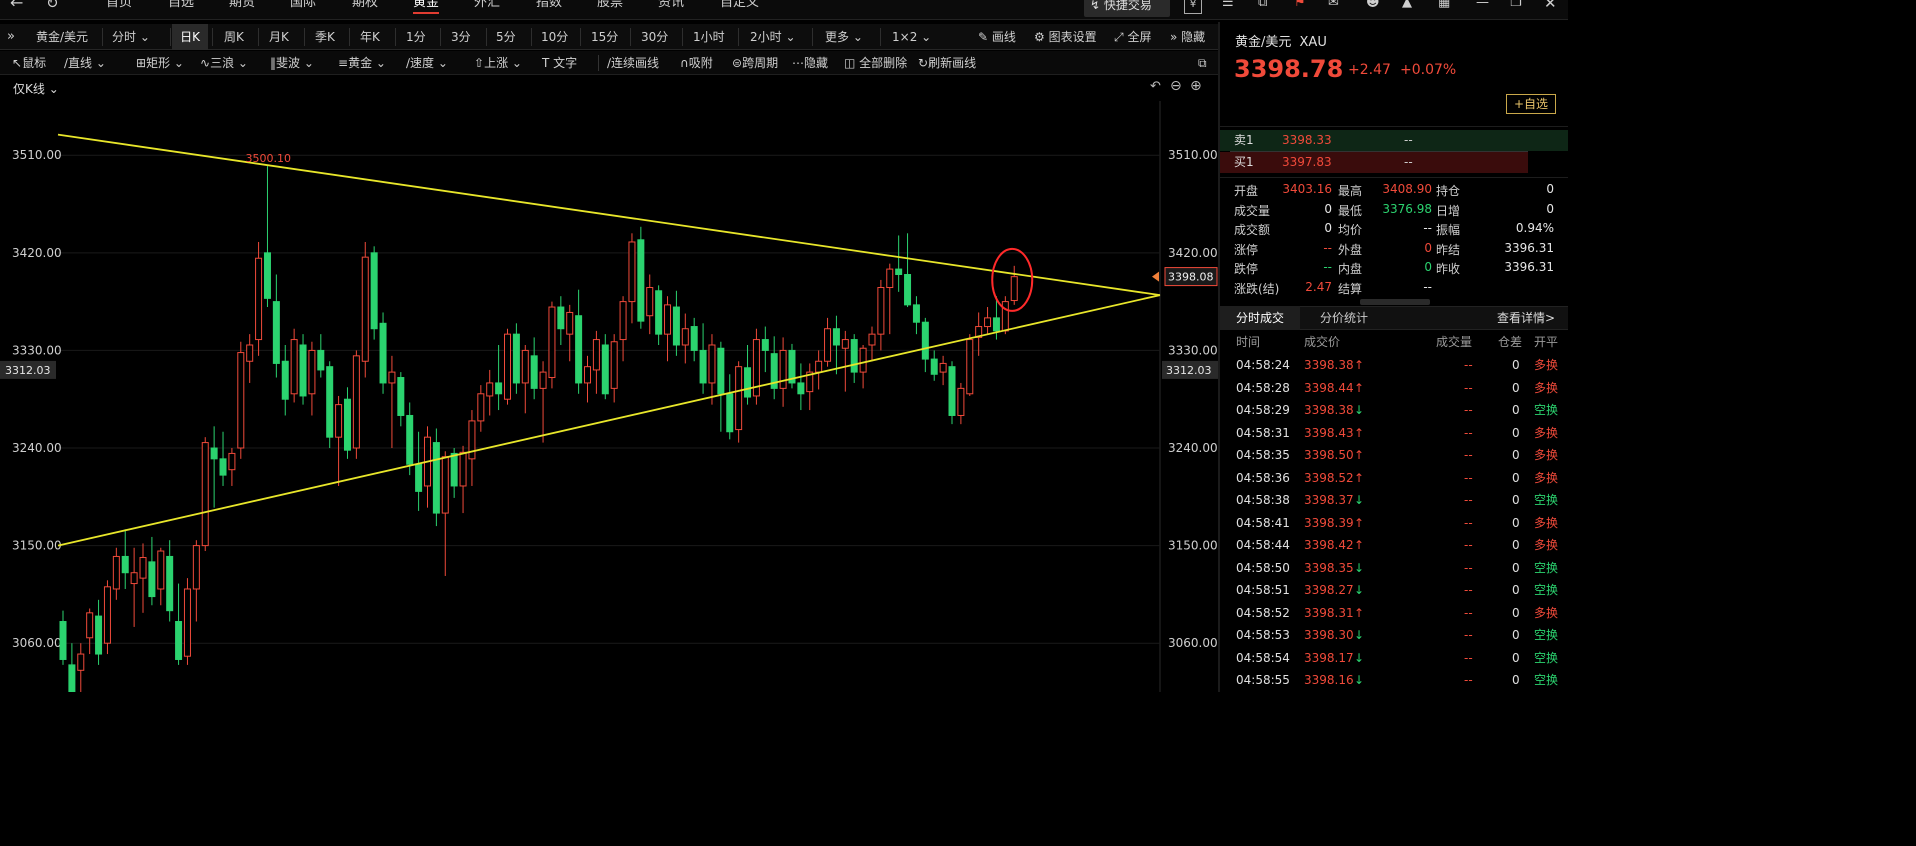 Image resolution: width=1916 pixels, height=846 pixels. What do you see at coordinates (1482, 9) in the screenshot?
I see `minimize-icon: —` at bounding box center [1482, 9].